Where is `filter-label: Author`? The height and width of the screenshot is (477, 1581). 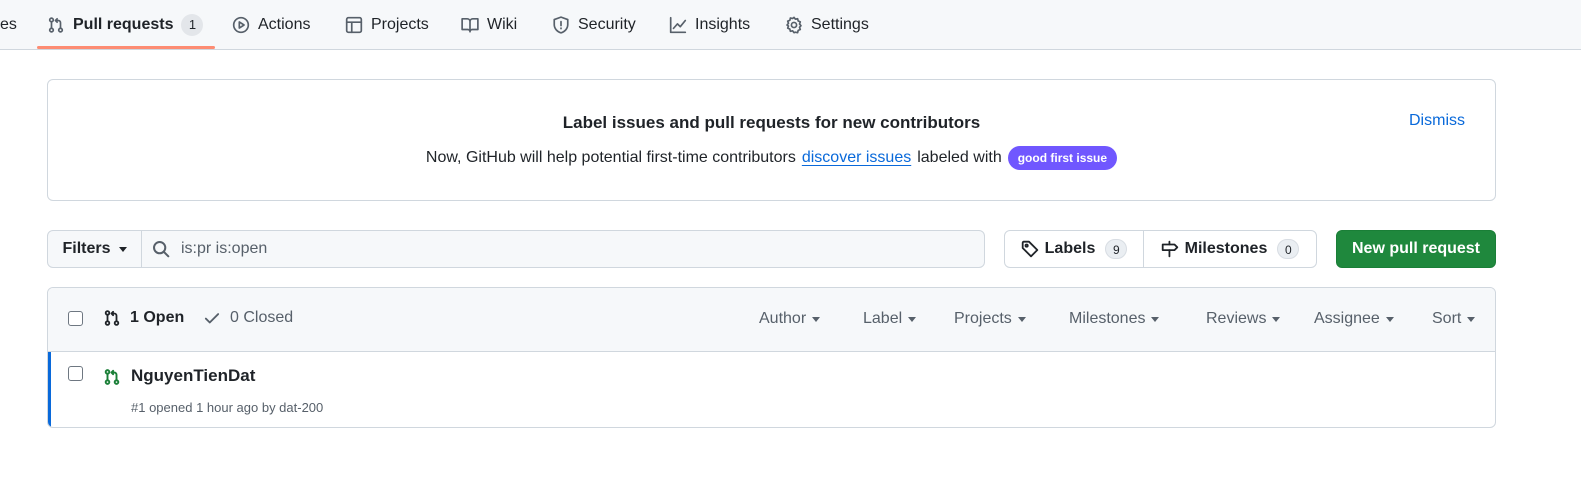
filter-label: Author is located at coordinates (783, 318).